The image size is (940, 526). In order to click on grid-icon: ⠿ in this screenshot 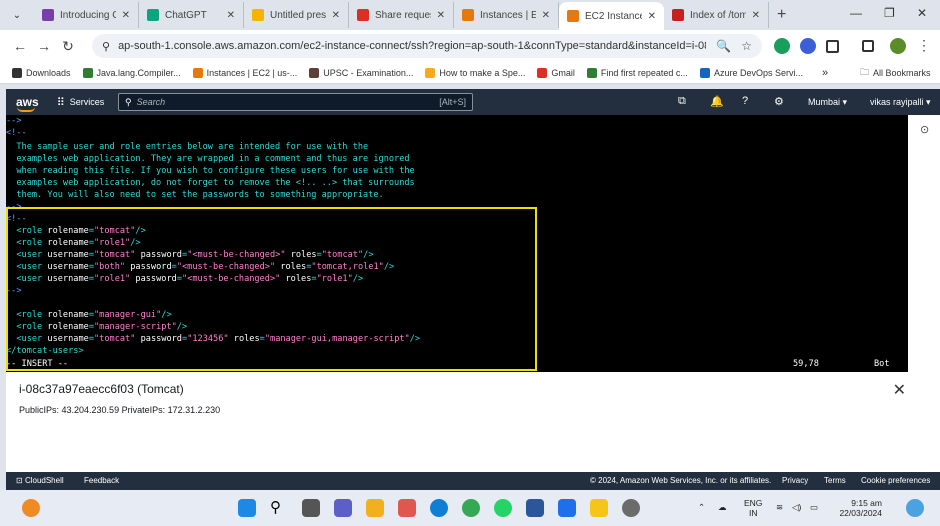, I will do `click(60, 102)`.